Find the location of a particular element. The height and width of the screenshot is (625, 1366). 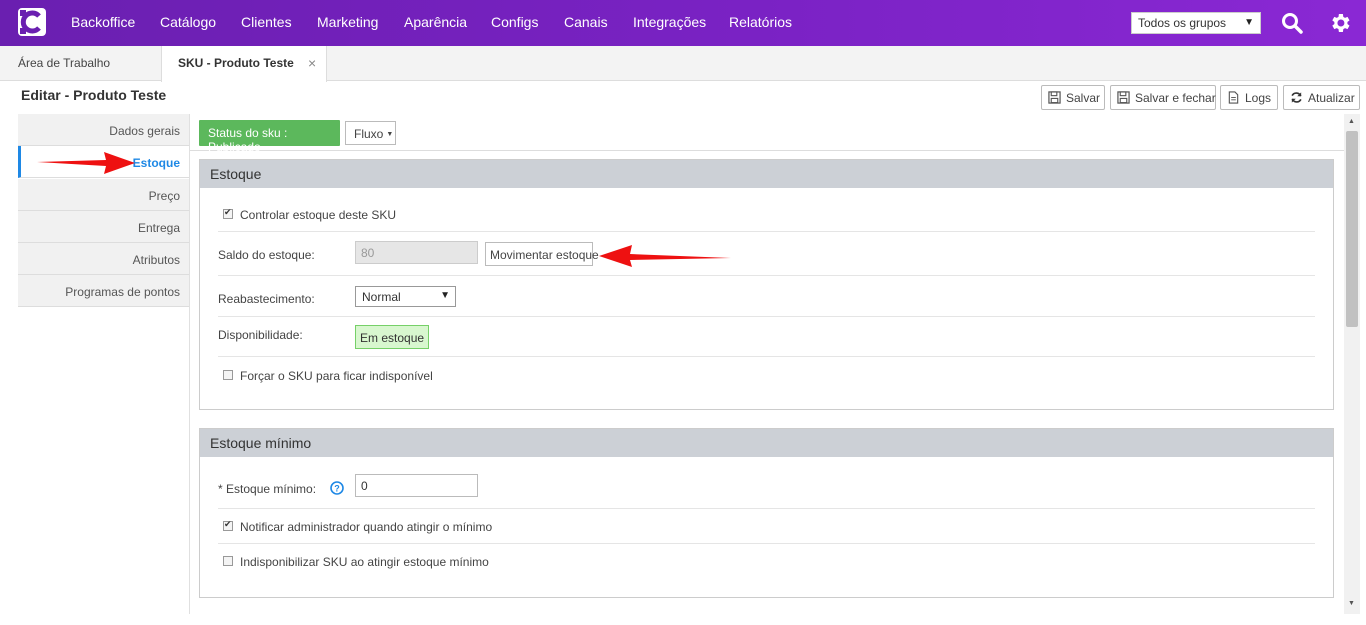

estoque-panel-title: Estoque is located at coordinates (766, 174).